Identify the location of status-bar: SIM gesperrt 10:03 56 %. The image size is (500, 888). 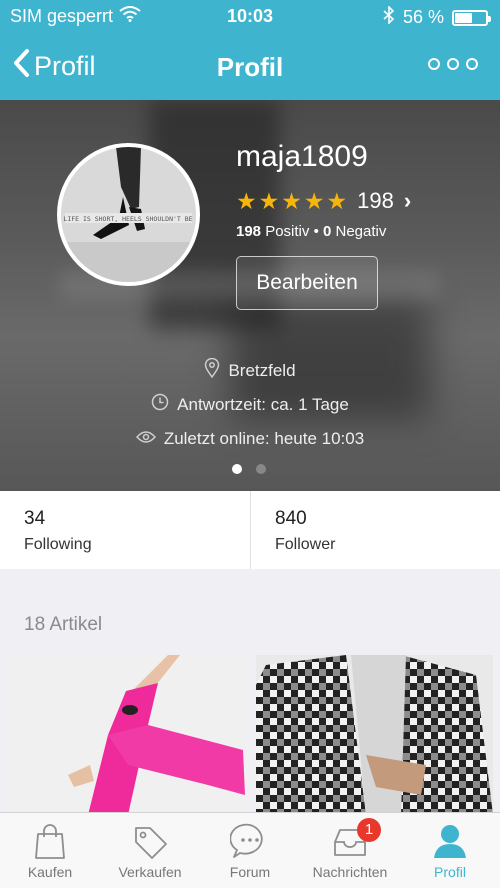
(250, 17).